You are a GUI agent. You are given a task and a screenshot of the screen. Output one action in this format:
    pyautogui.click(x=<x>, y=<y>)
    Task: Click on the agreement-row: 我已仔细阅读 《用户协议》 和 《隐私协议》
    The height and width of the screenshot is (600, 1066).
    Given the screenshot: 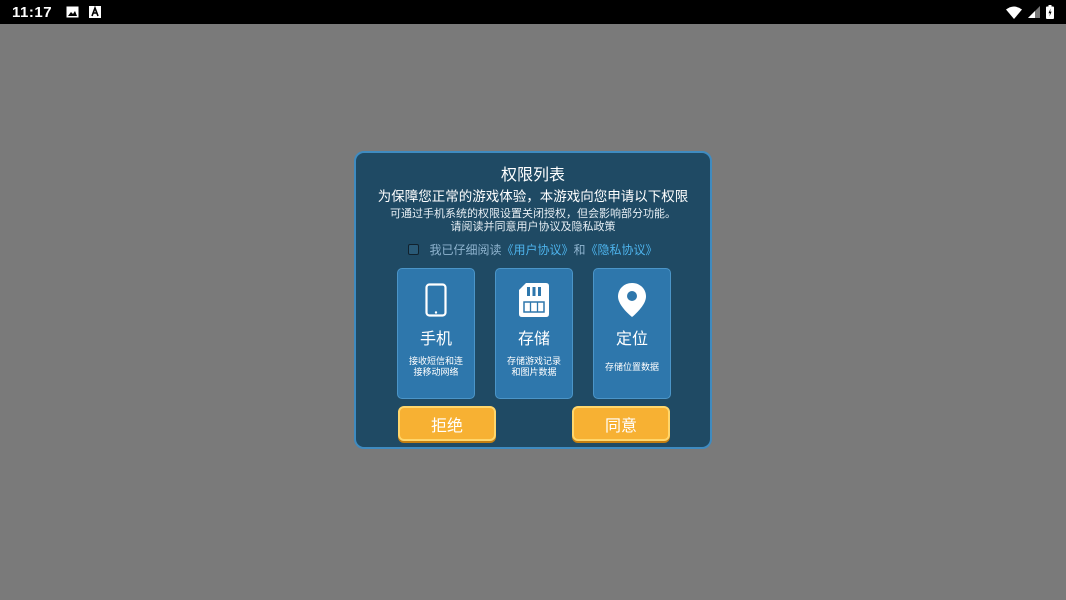 What is the action you would take?
    pyautogui.click(x=533, y=249)
    